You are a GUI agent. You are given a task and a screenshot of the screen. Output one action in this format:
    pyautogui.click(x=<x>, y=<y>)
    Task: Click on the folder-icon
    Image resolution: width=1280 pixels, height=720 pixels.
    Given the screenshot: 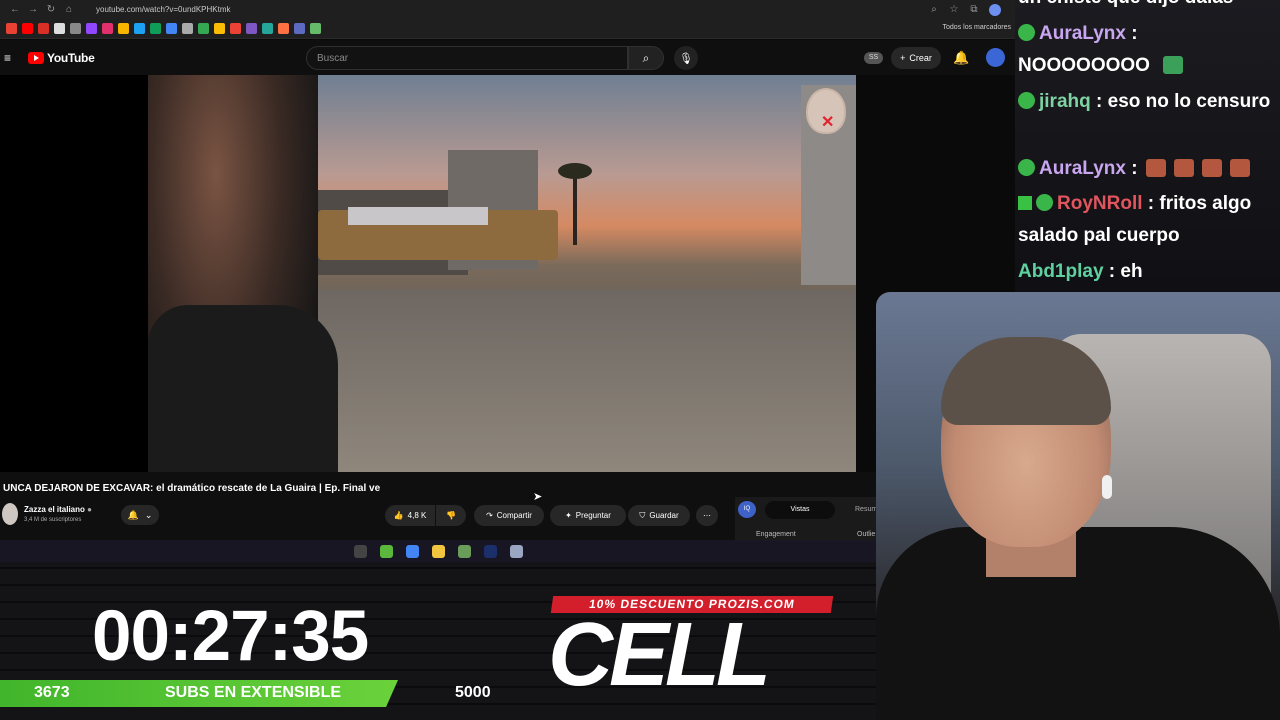 What is the action you would take?
    pyautogui.click(x=438, y=551)
    